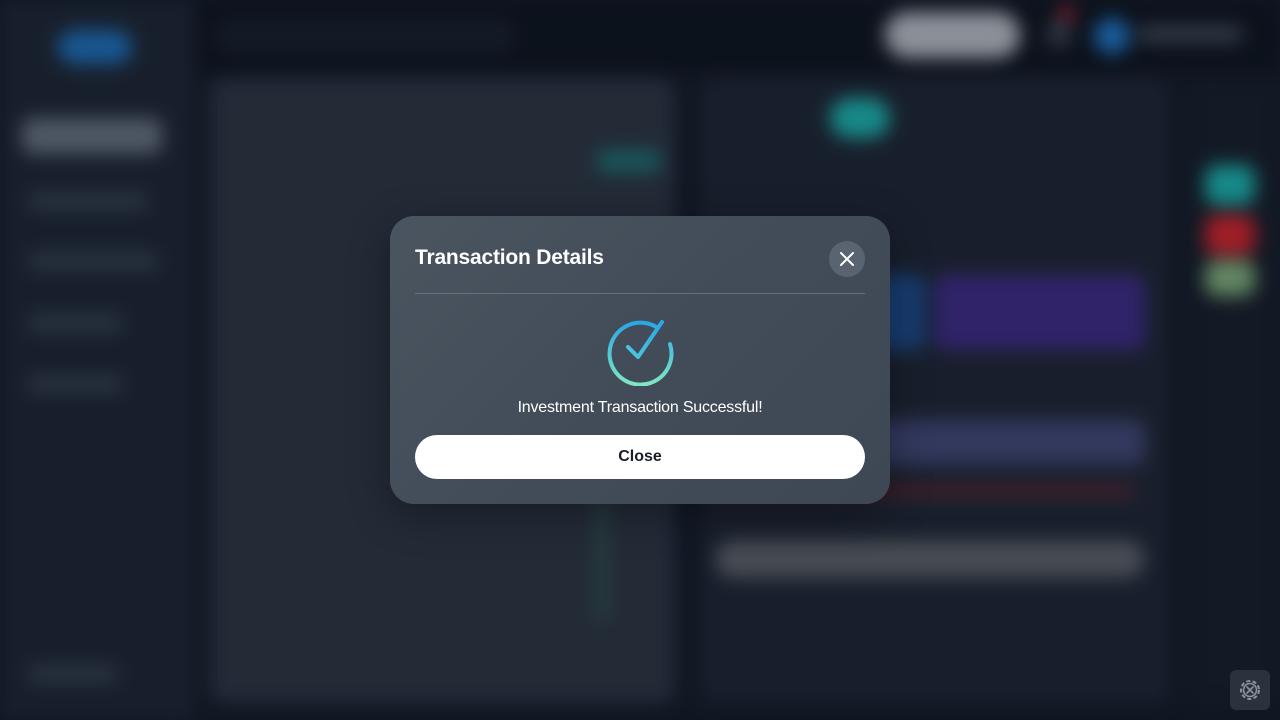 This screenshot has width=1280, height=720. I want to click on settings-button, so click(1250, 690).